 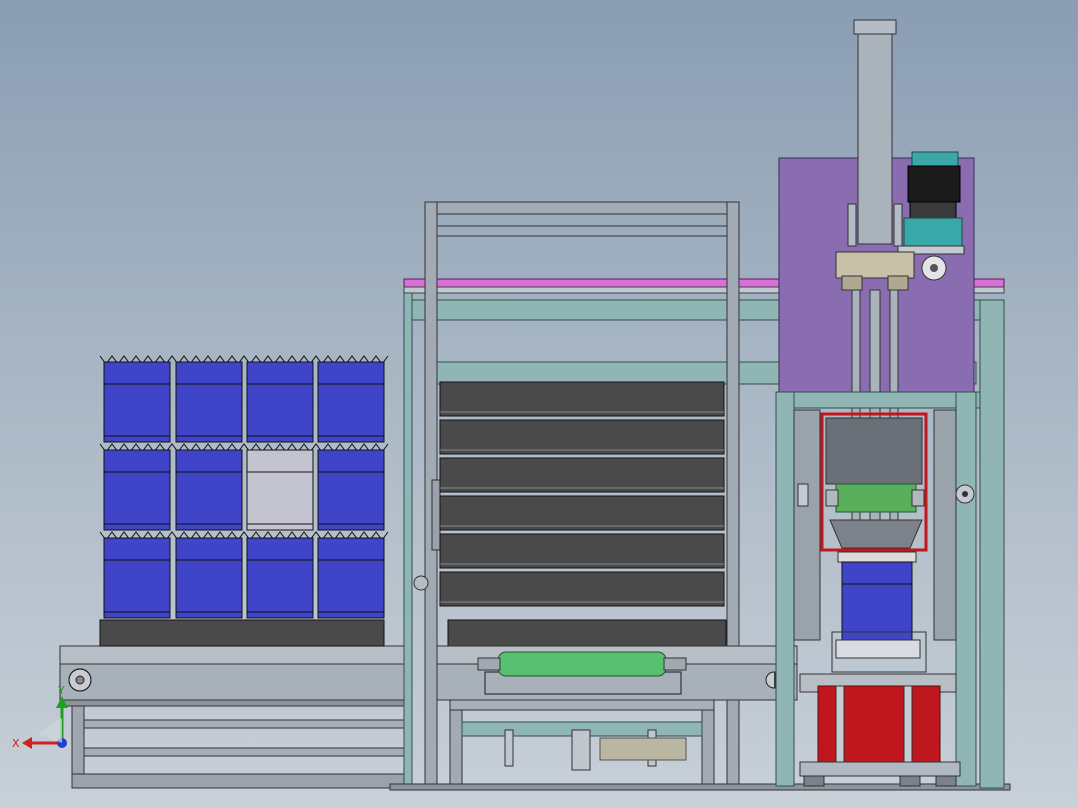 What do you see at coordinates (40, 717) in the screenshot?
I see `axis-triad: X Y` at bounding box center [40, 717].